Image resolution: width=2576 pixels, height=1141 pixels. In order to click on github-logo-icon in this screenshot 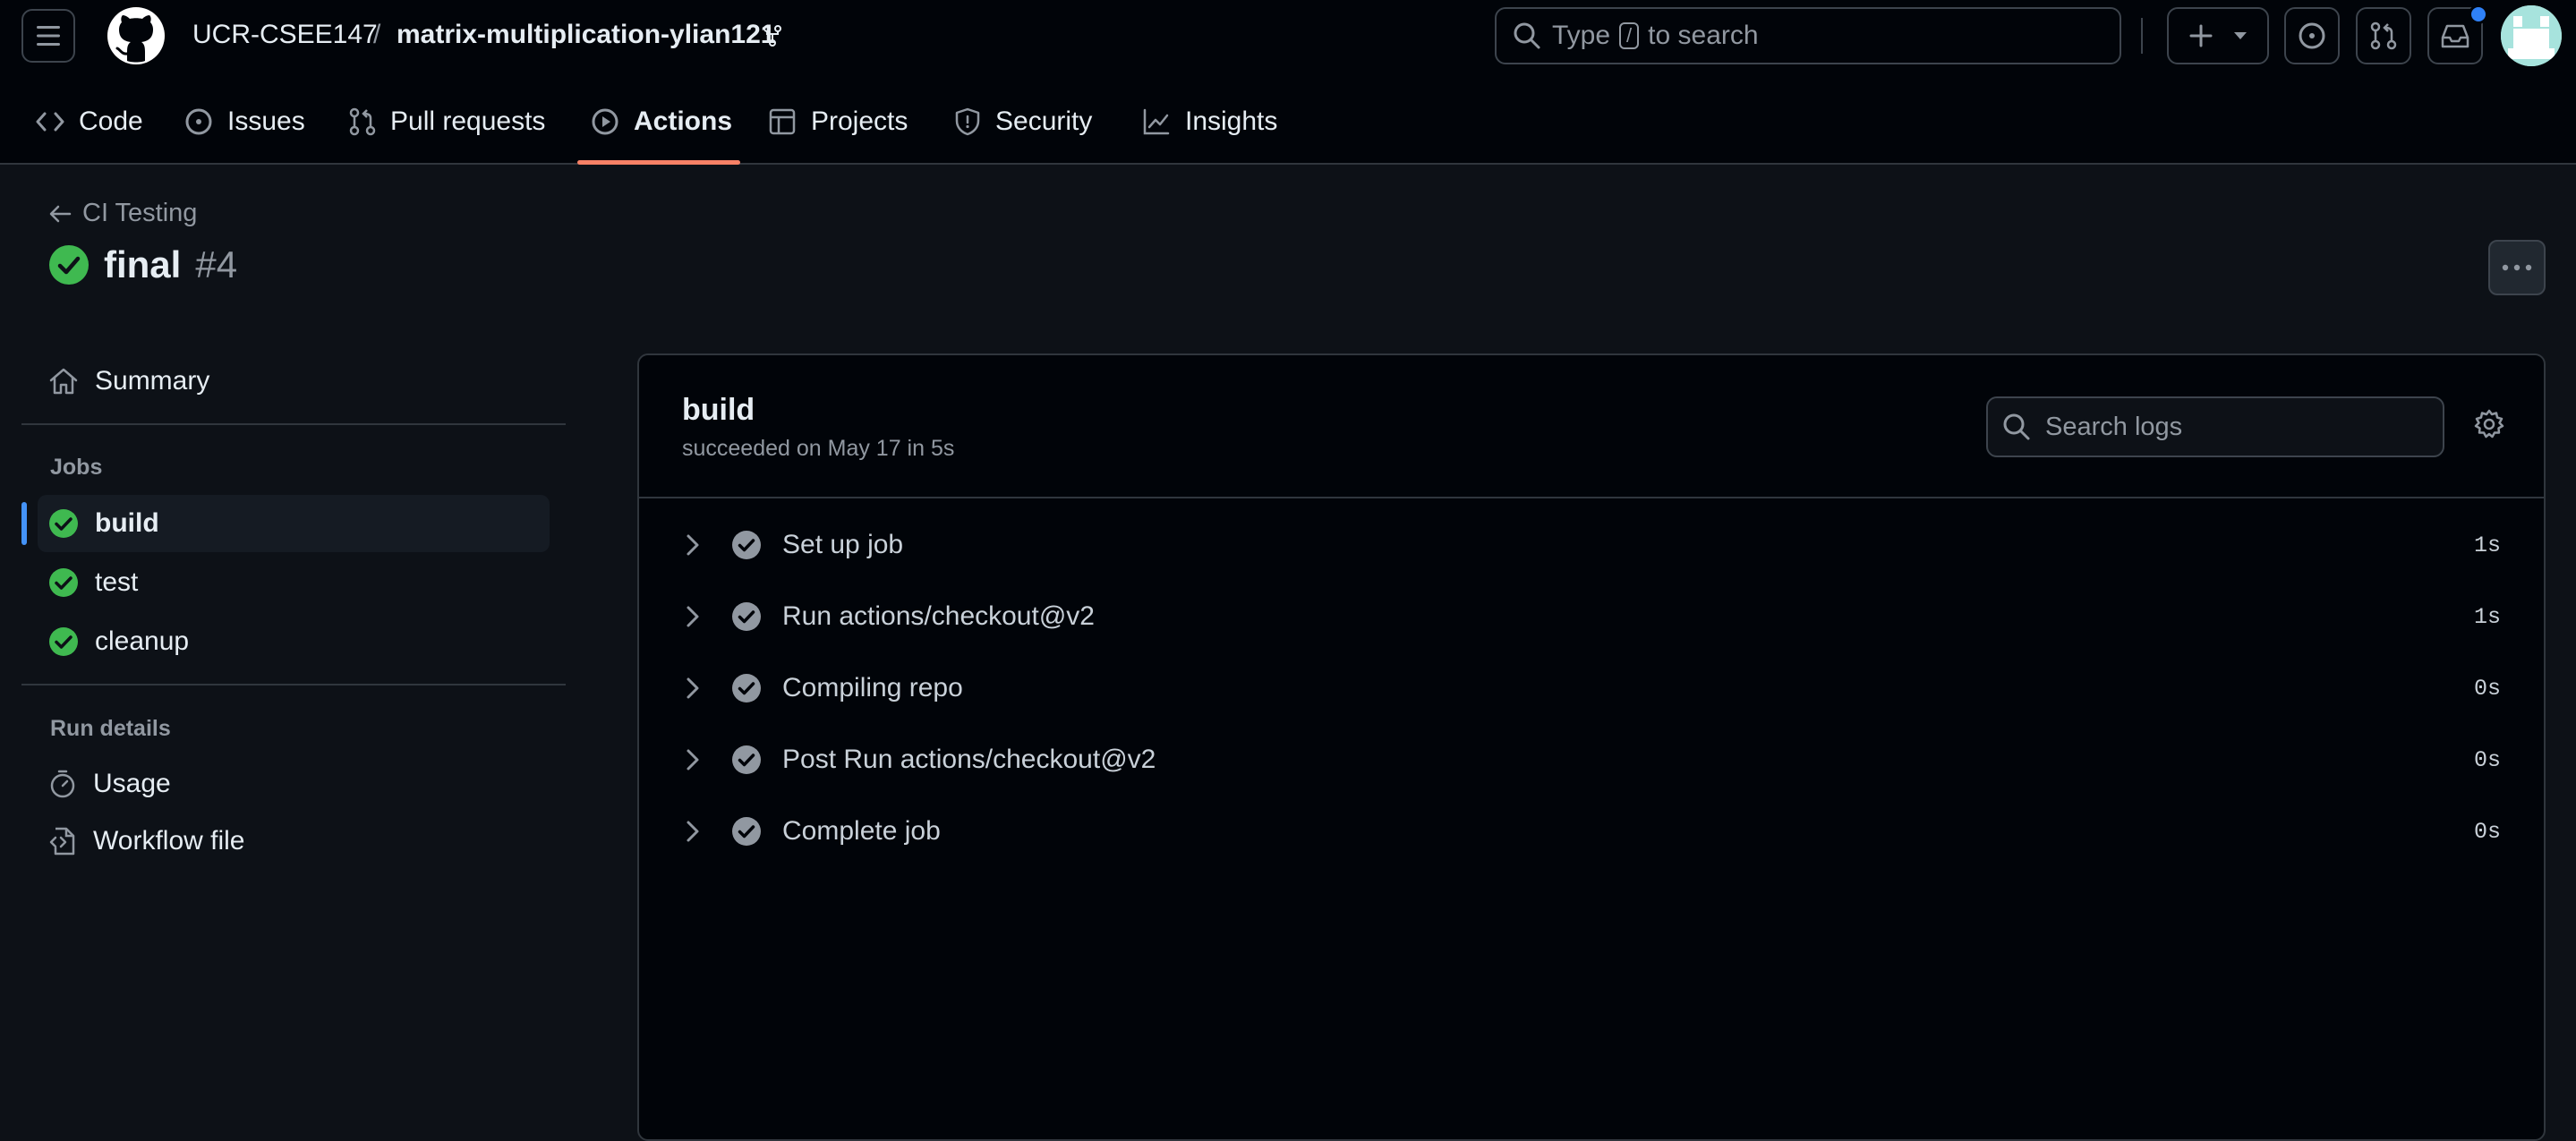, I will do `click(136, 35)`.